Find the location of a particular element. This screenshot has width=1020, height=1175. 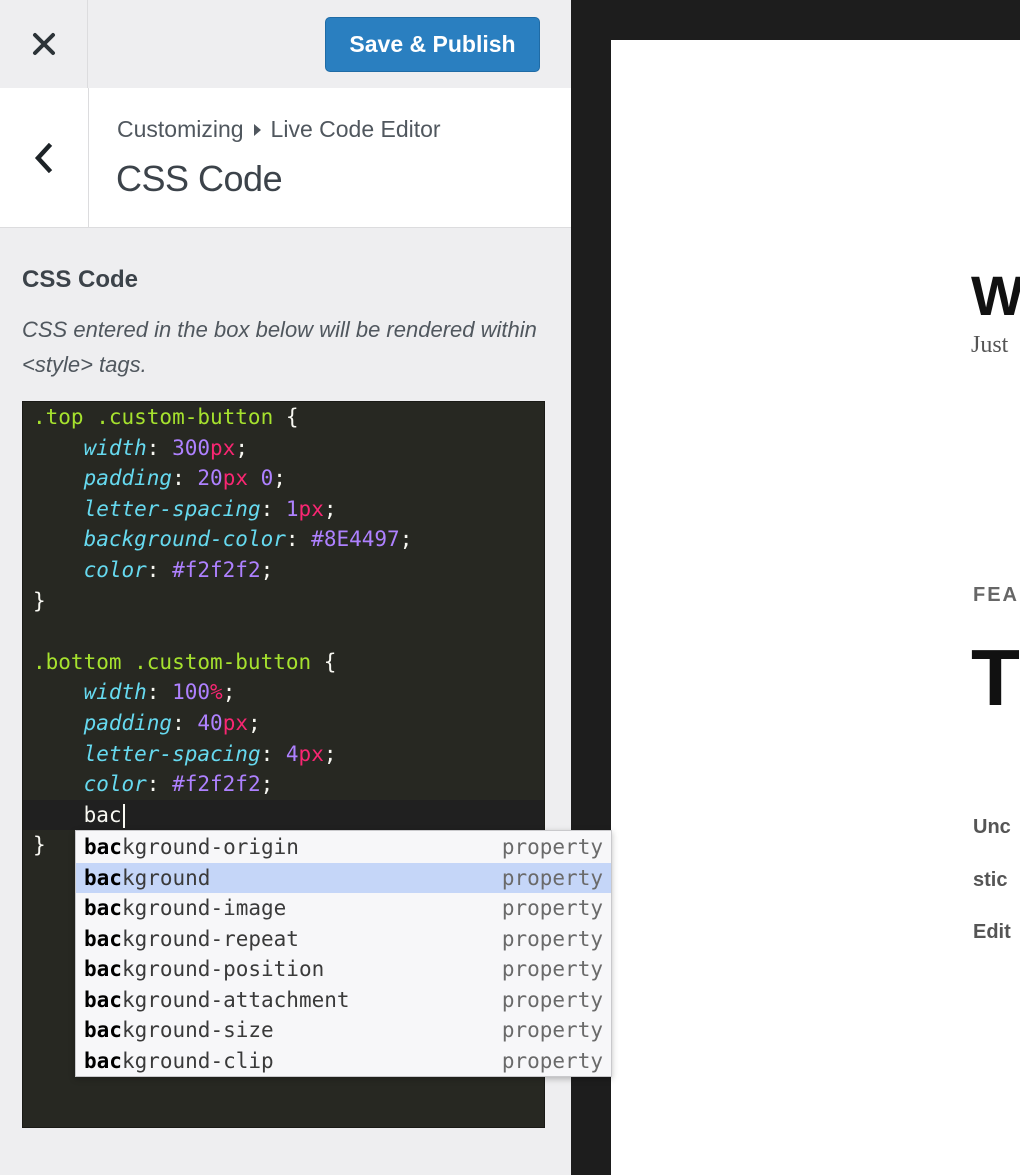

autocomplete-item: background-image property is located at coordinates (343, 908).